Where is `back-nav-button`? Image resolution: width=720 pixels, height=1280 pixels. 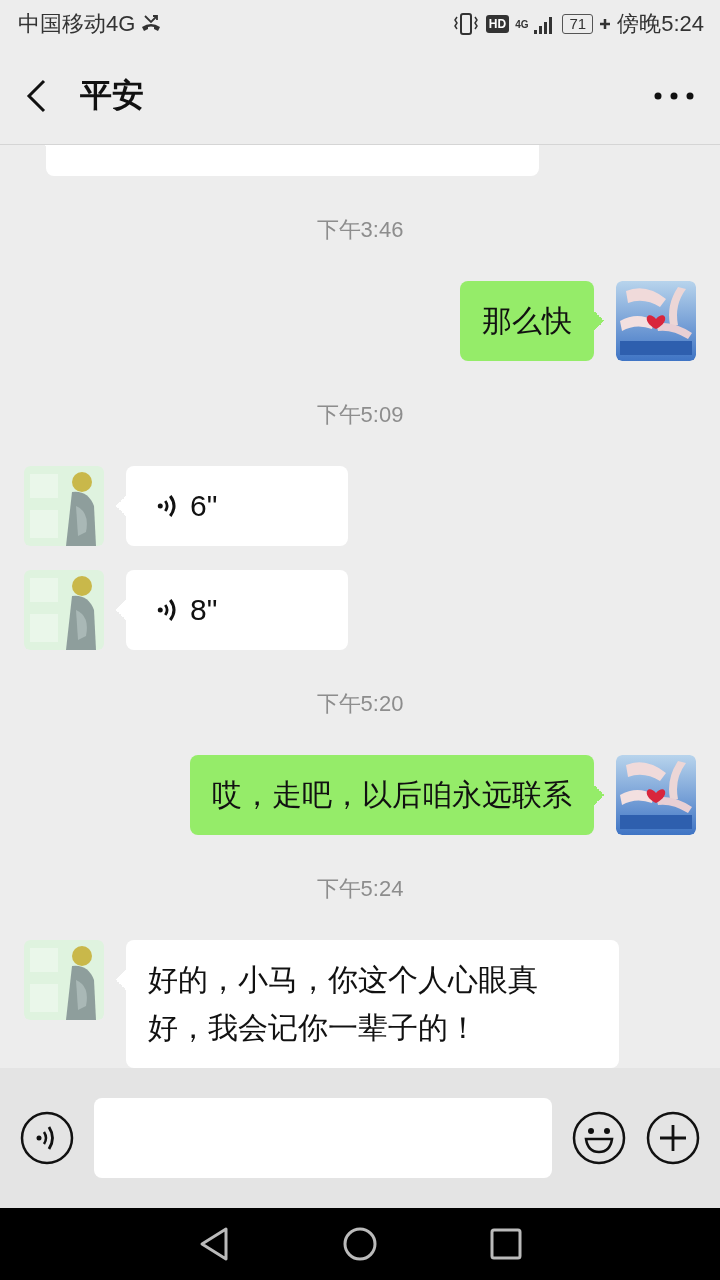
back-nav-button is located at coordinates (214, 1244).